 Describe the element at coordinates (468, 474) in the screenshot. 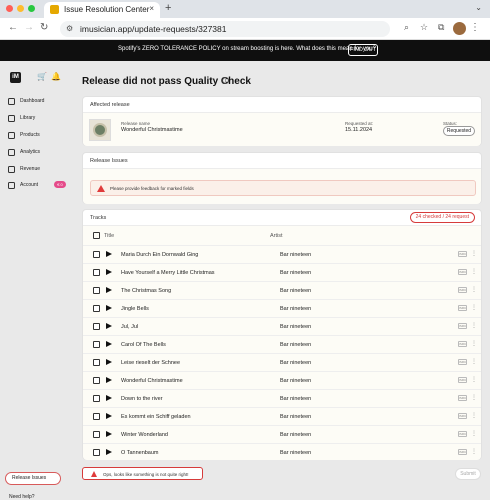

I see `submit-button: Submit` at that location.